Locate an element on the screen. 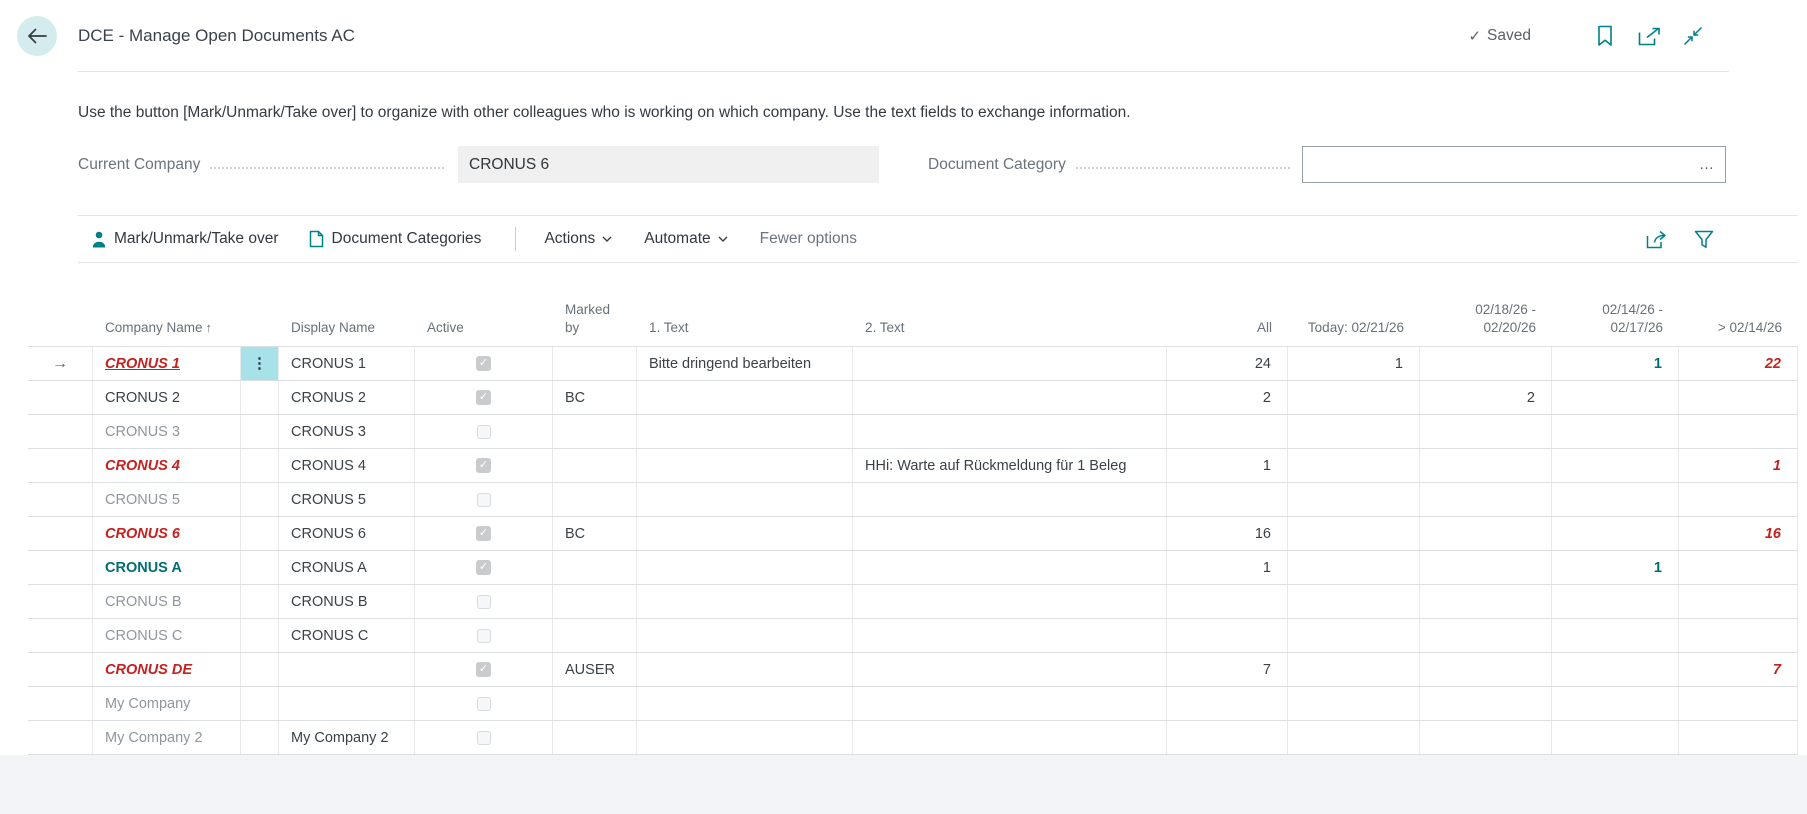 This screenshot has width=1807, height=814. table-row: CRONUS 2 CRONUS 2 BC 2 2 is located at coordinates (913, 398).